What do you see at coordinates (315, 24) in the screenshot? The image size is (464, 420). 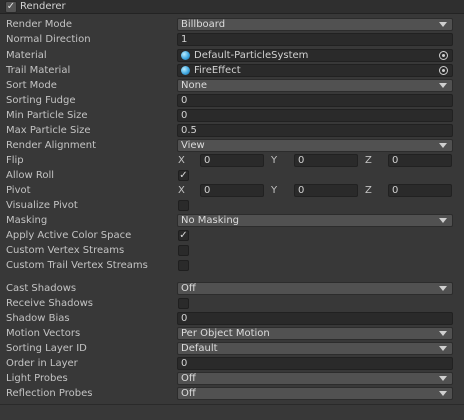 I see `render-mode-dropdown: Billboard` at bounding box center [315, 24].